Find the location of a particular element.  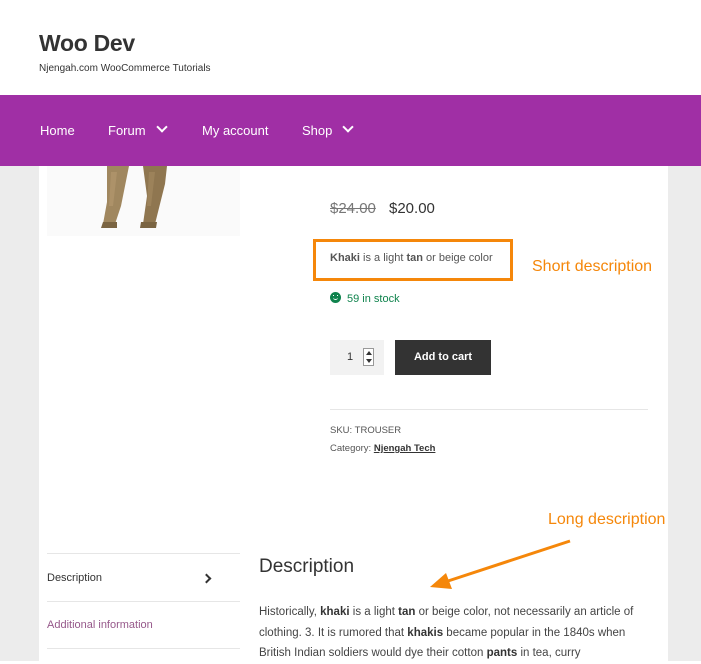

tab-description: Description is located at coordinates (74, 578).